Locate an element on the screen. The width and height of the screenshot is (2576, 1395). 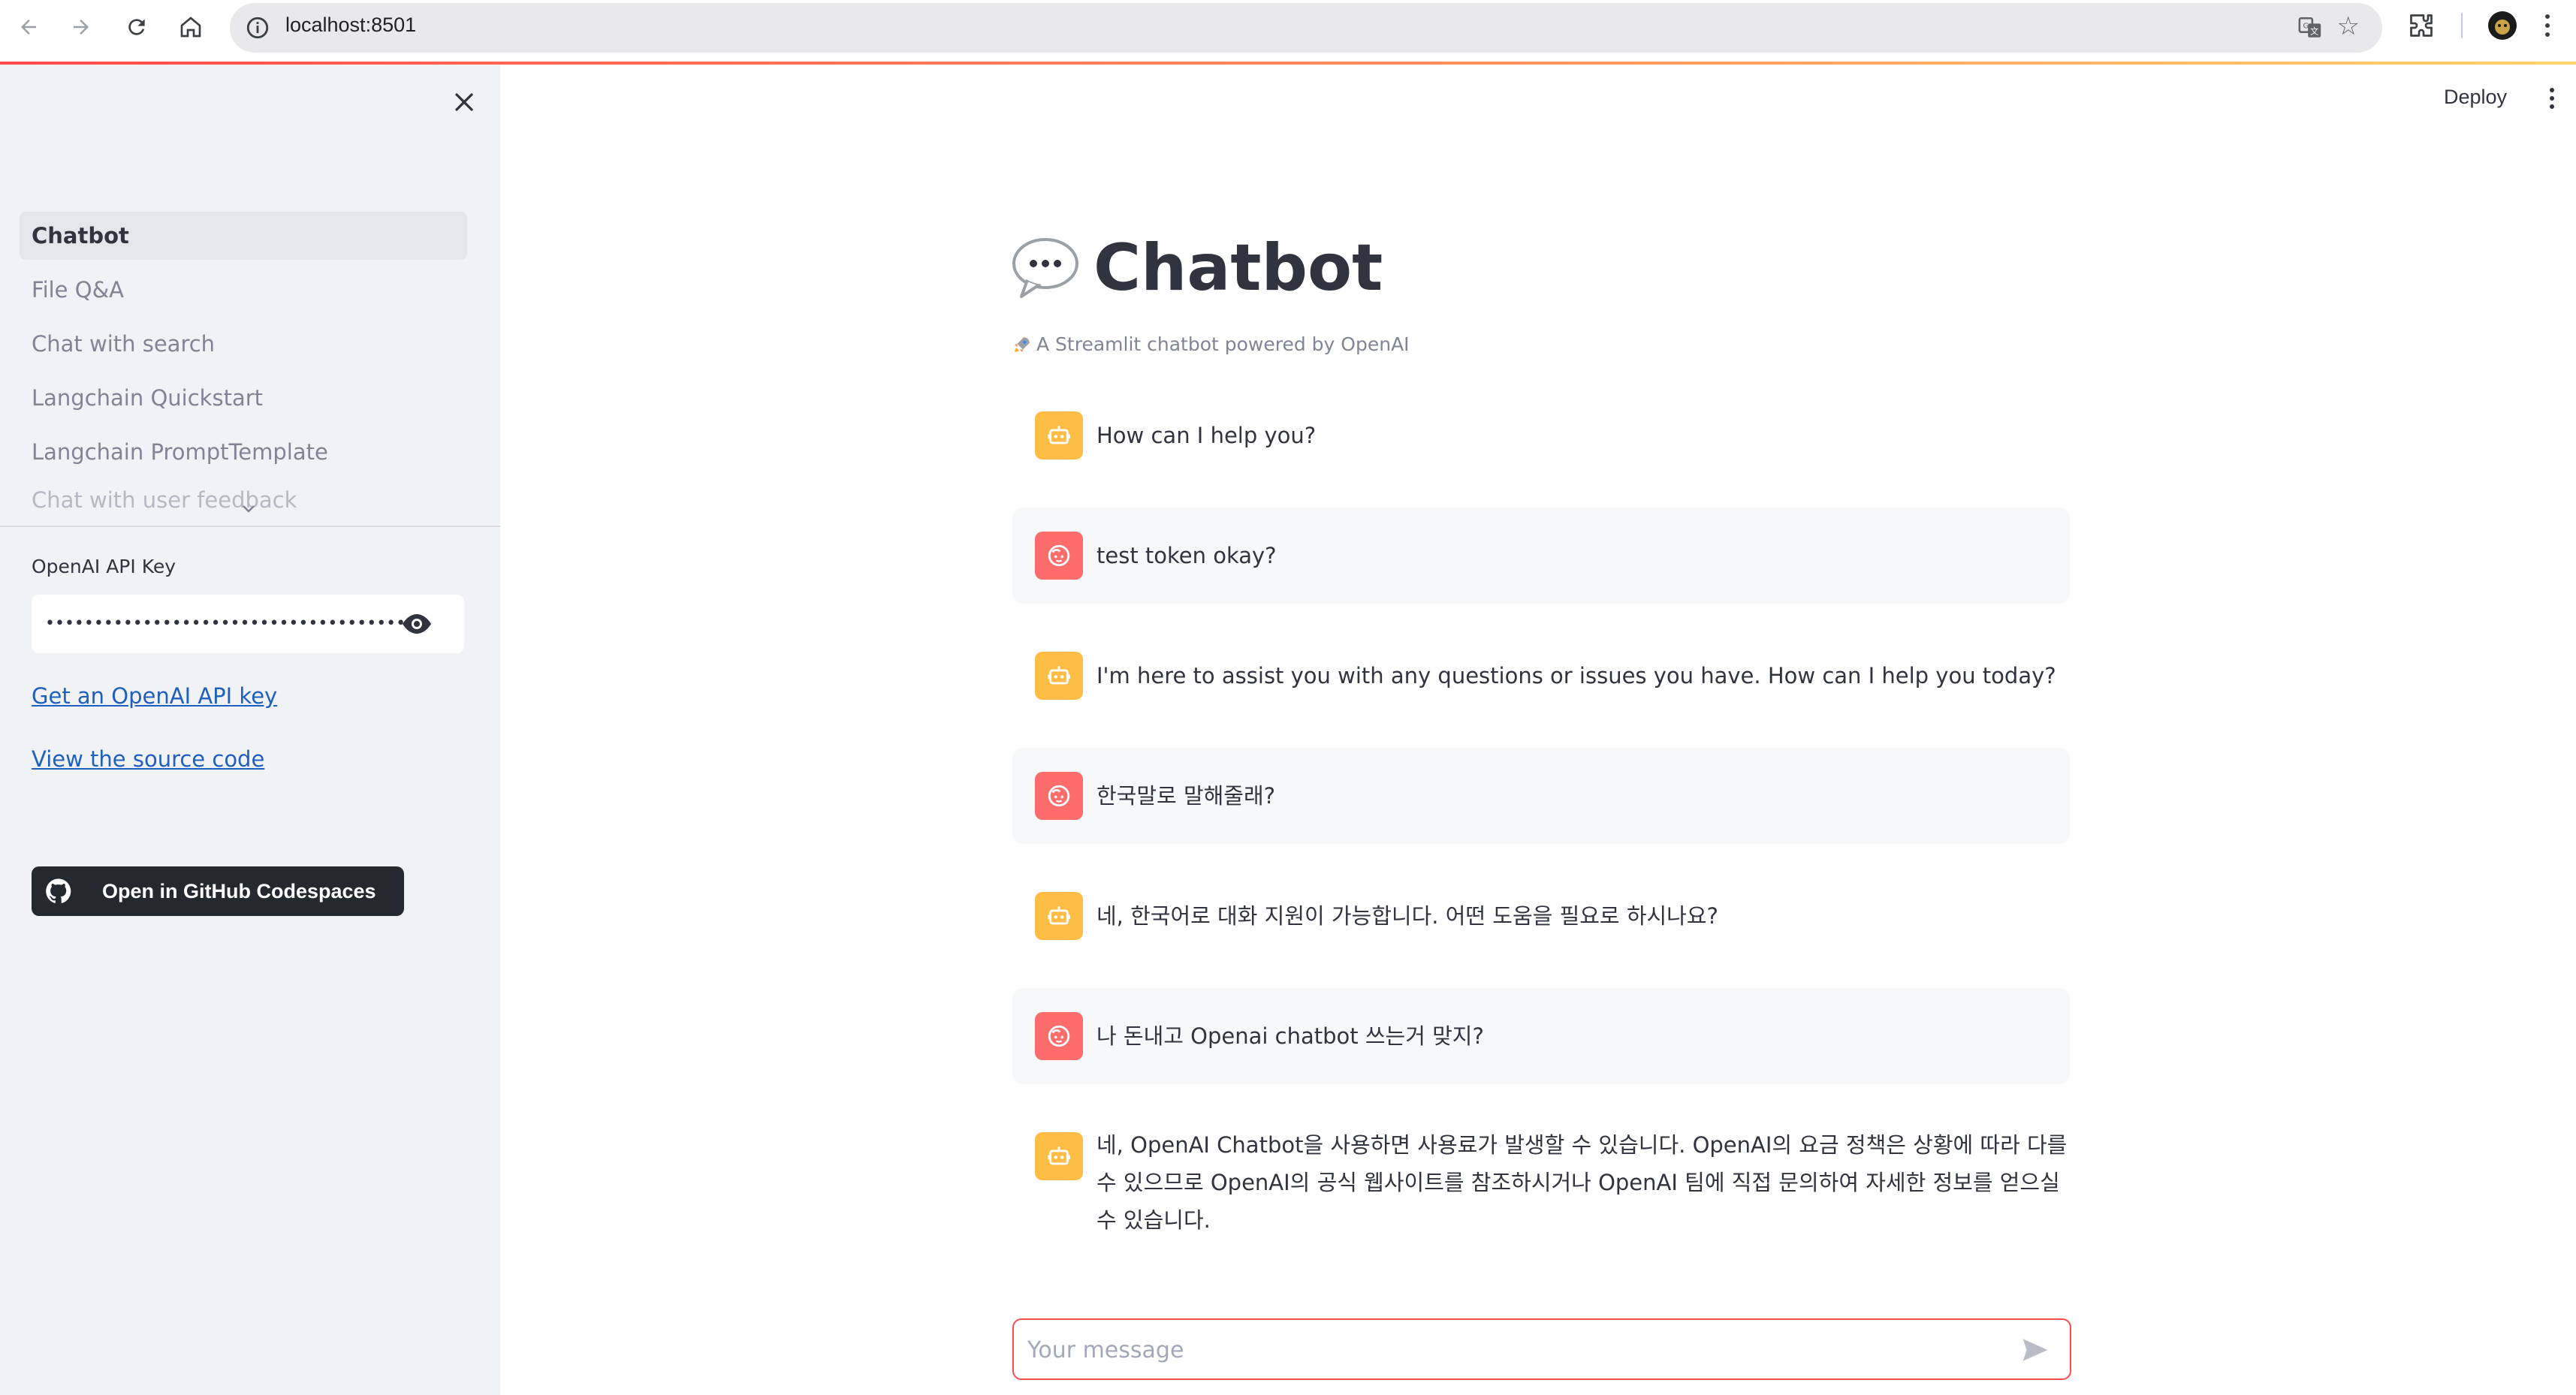
translate-icon: 文G is located at coordinates (2310, 29).